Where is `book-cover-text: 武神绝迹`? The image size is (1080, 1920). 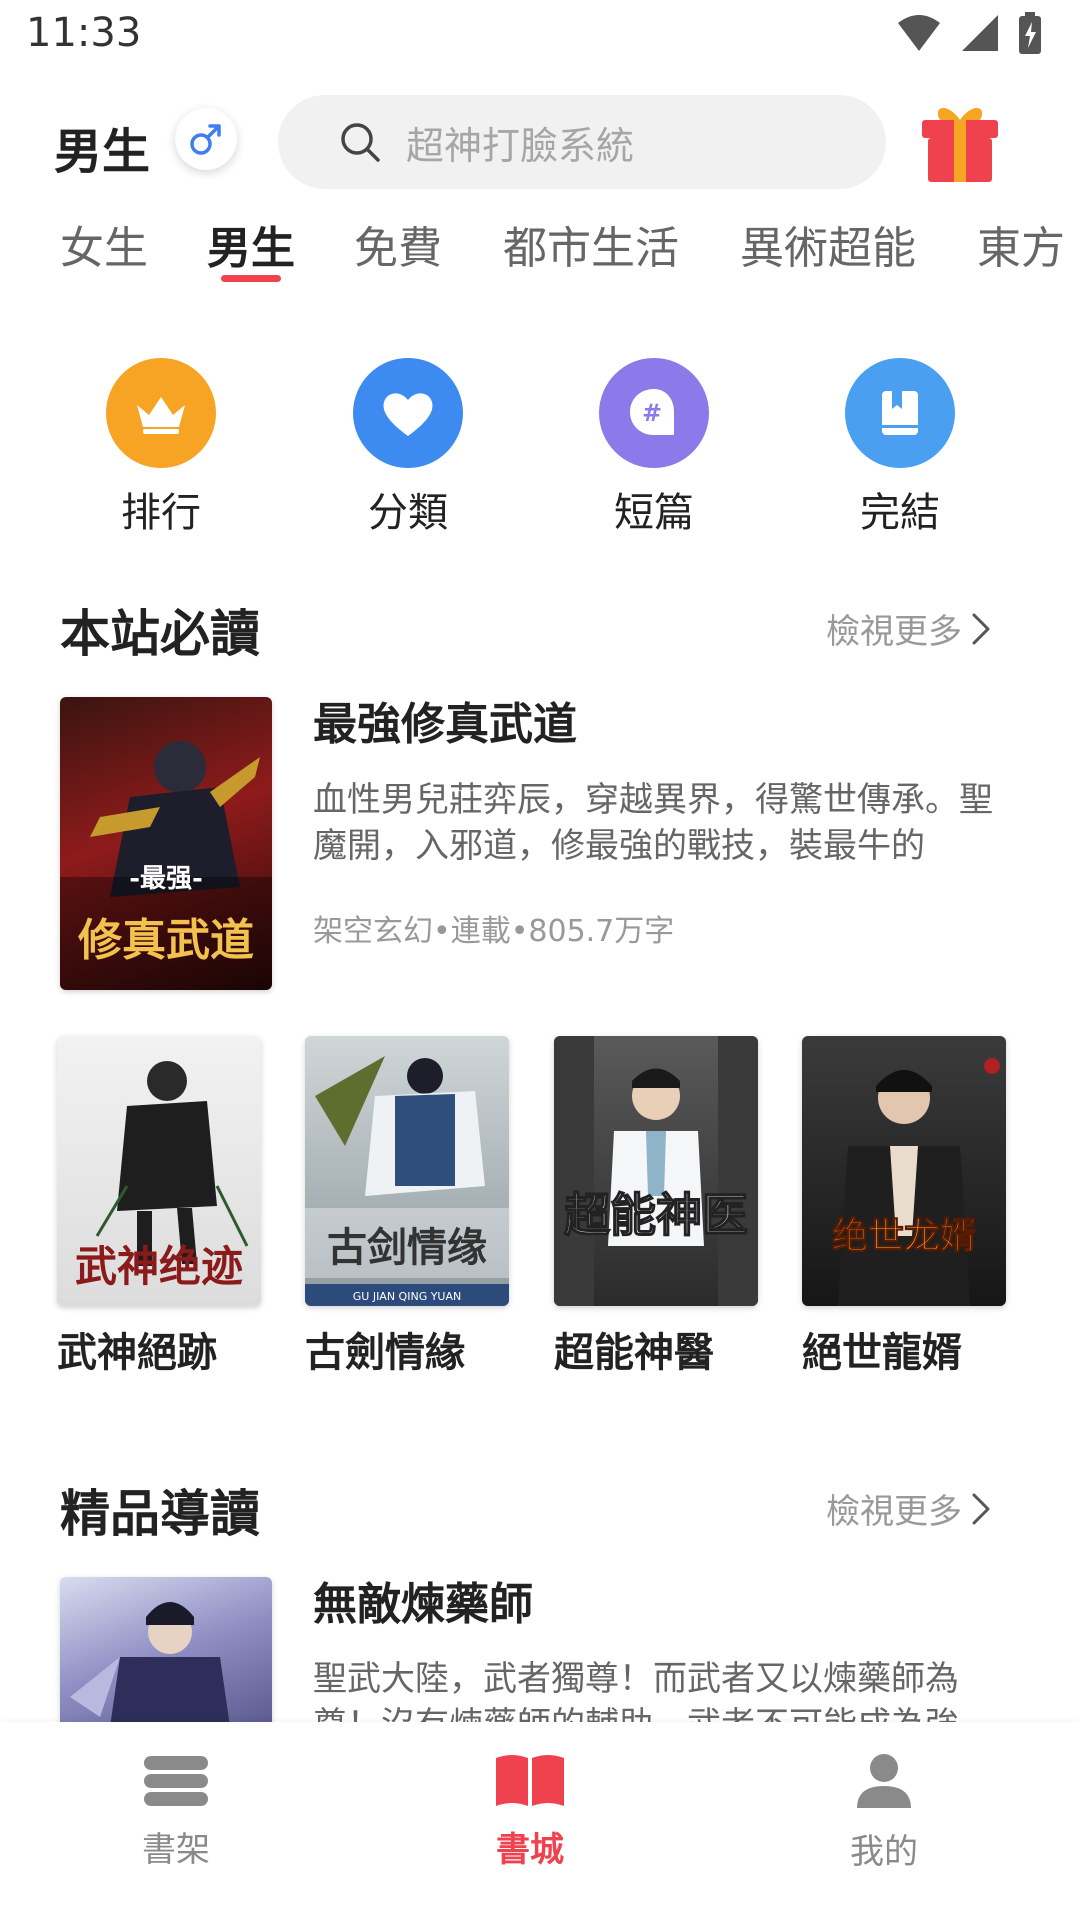 book-cover-text: 武神绝迹 is located at coordinates (159, 1266).